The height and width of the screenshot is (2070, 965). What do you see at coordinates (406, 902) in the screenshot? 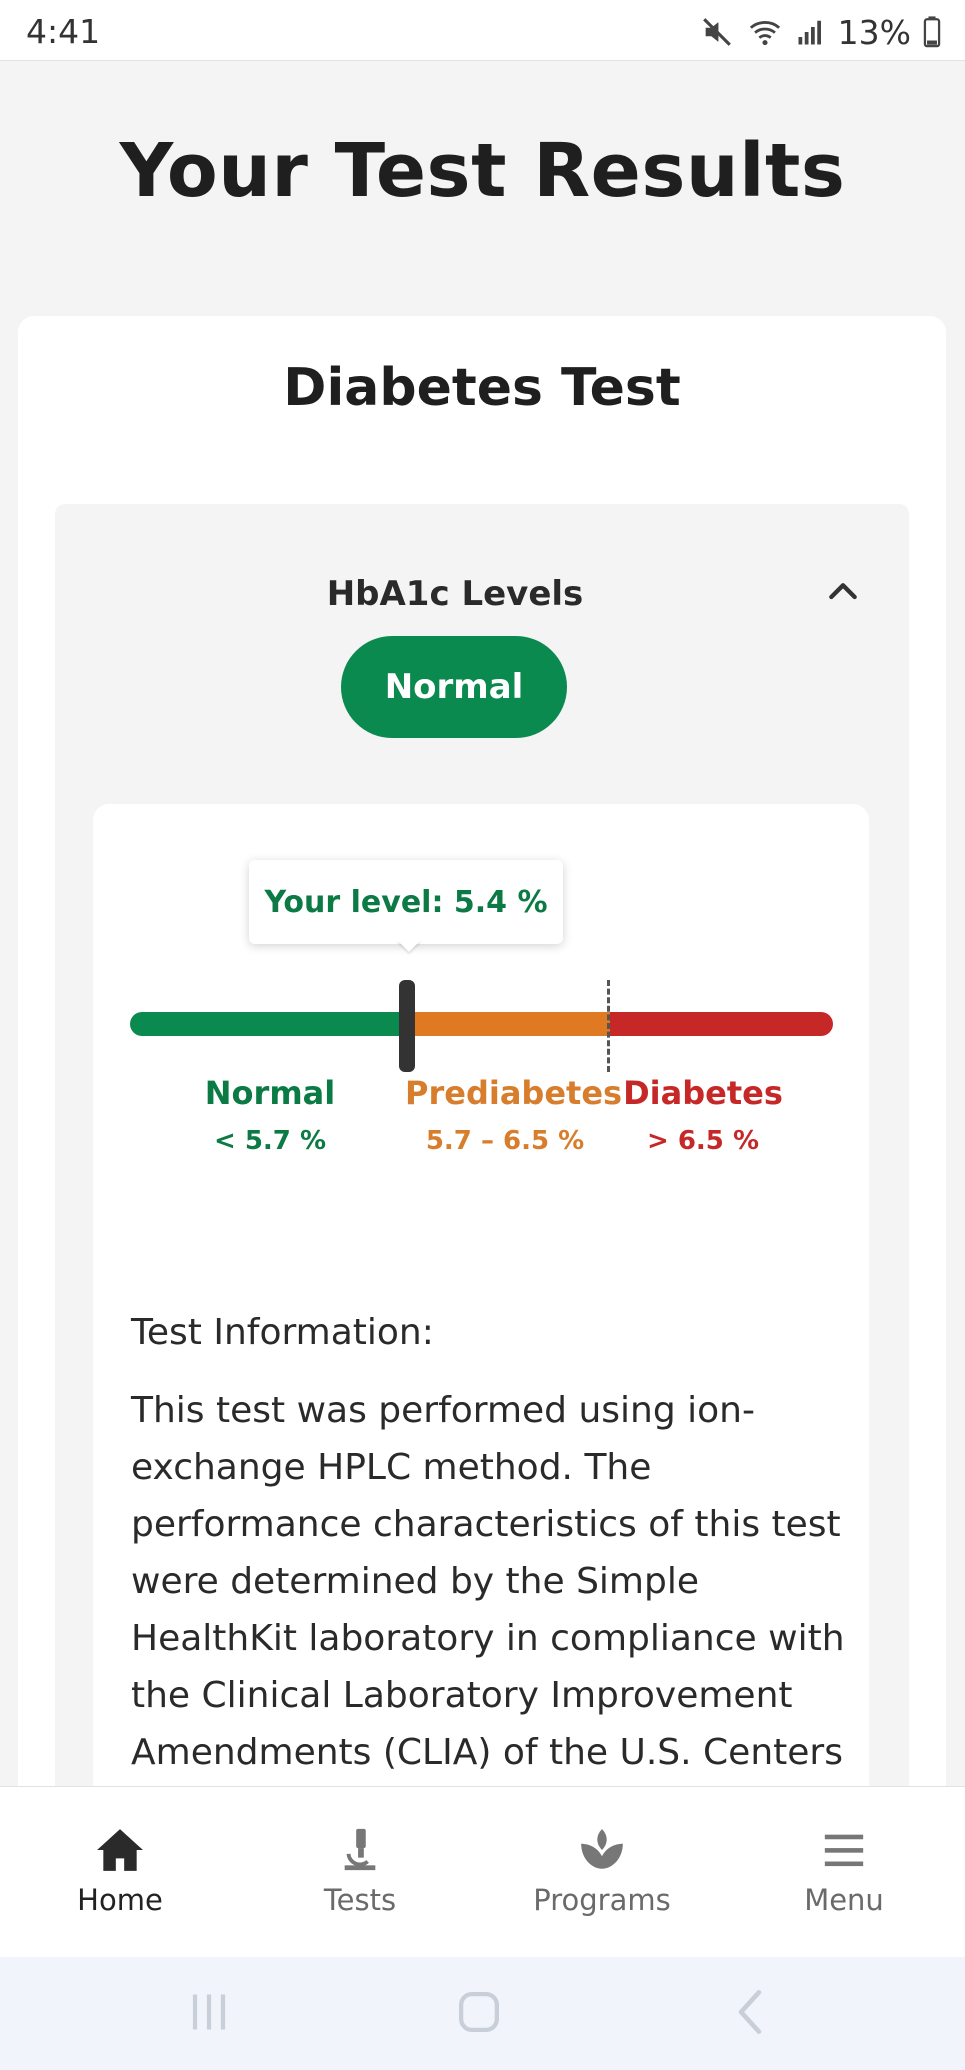
I see `level-tooltip: Your level: 5.4 %` at bounding box center [406, 902].